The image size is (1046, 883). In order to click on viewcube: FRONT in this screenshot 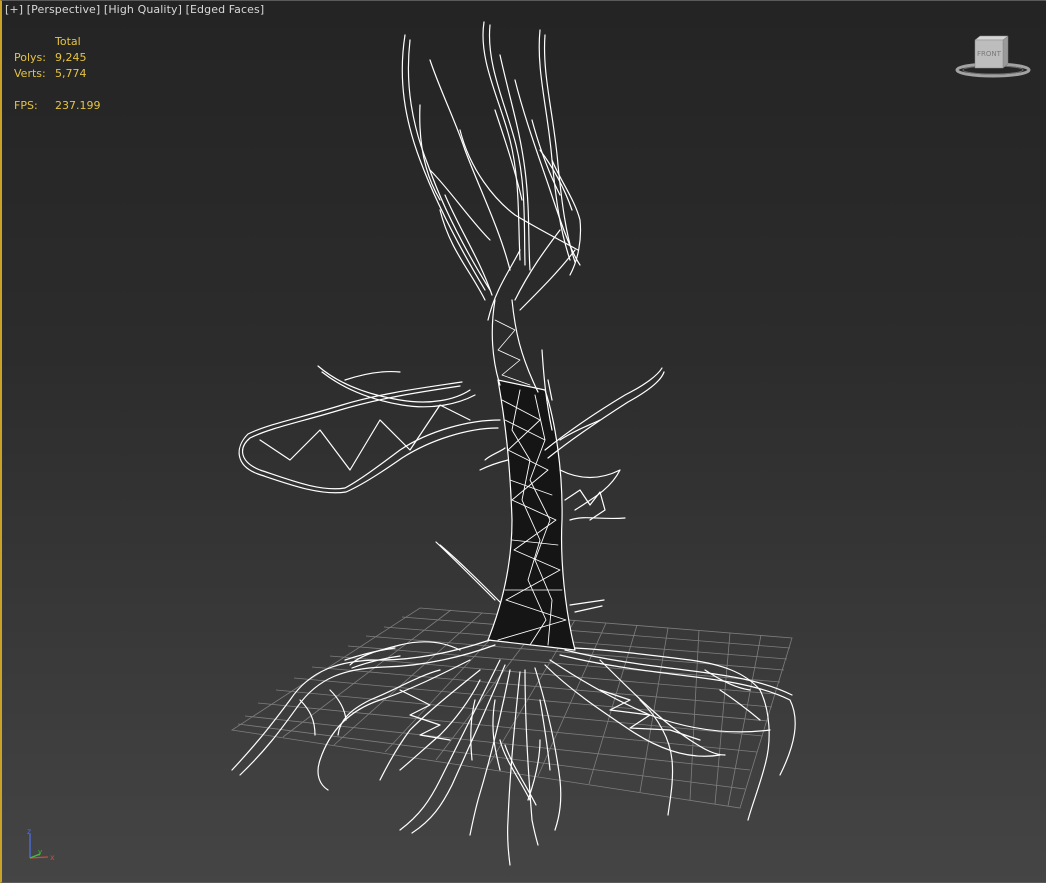, I will do `click(993, 56)`.